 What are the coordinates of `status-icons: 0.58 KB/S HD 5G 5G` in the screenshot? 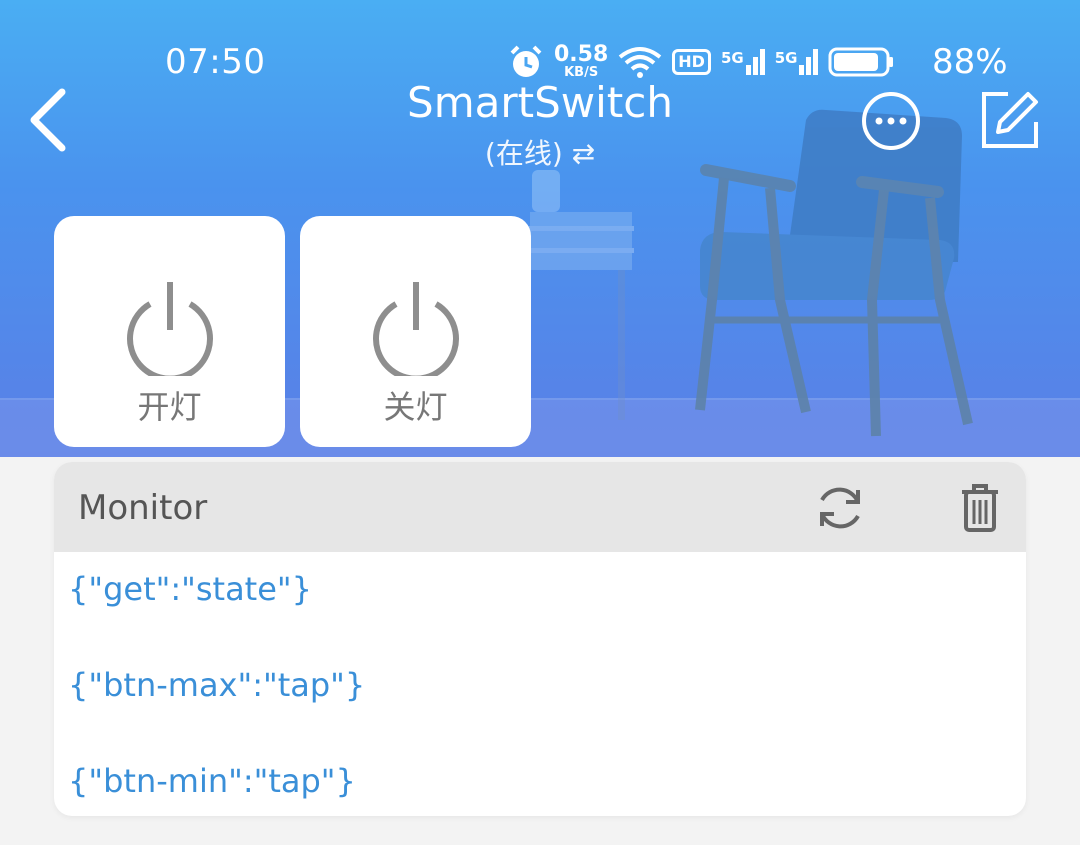 It's located at (701, 61).